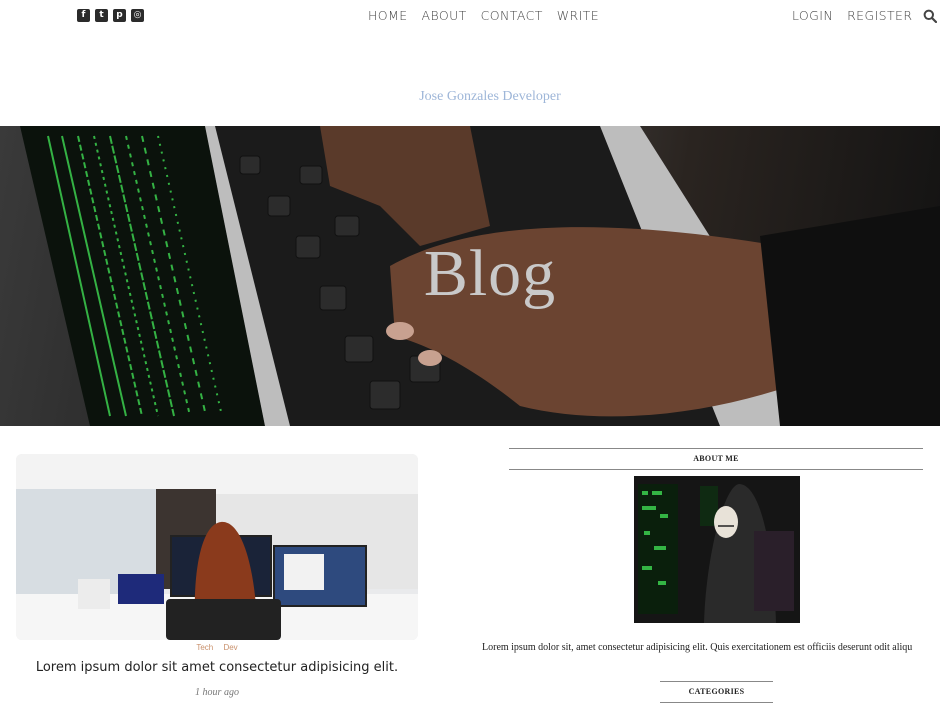 This screenshot has width=940, height=711. I want to click on auth-links: LOGIN REGISTER, so click(852, 15).